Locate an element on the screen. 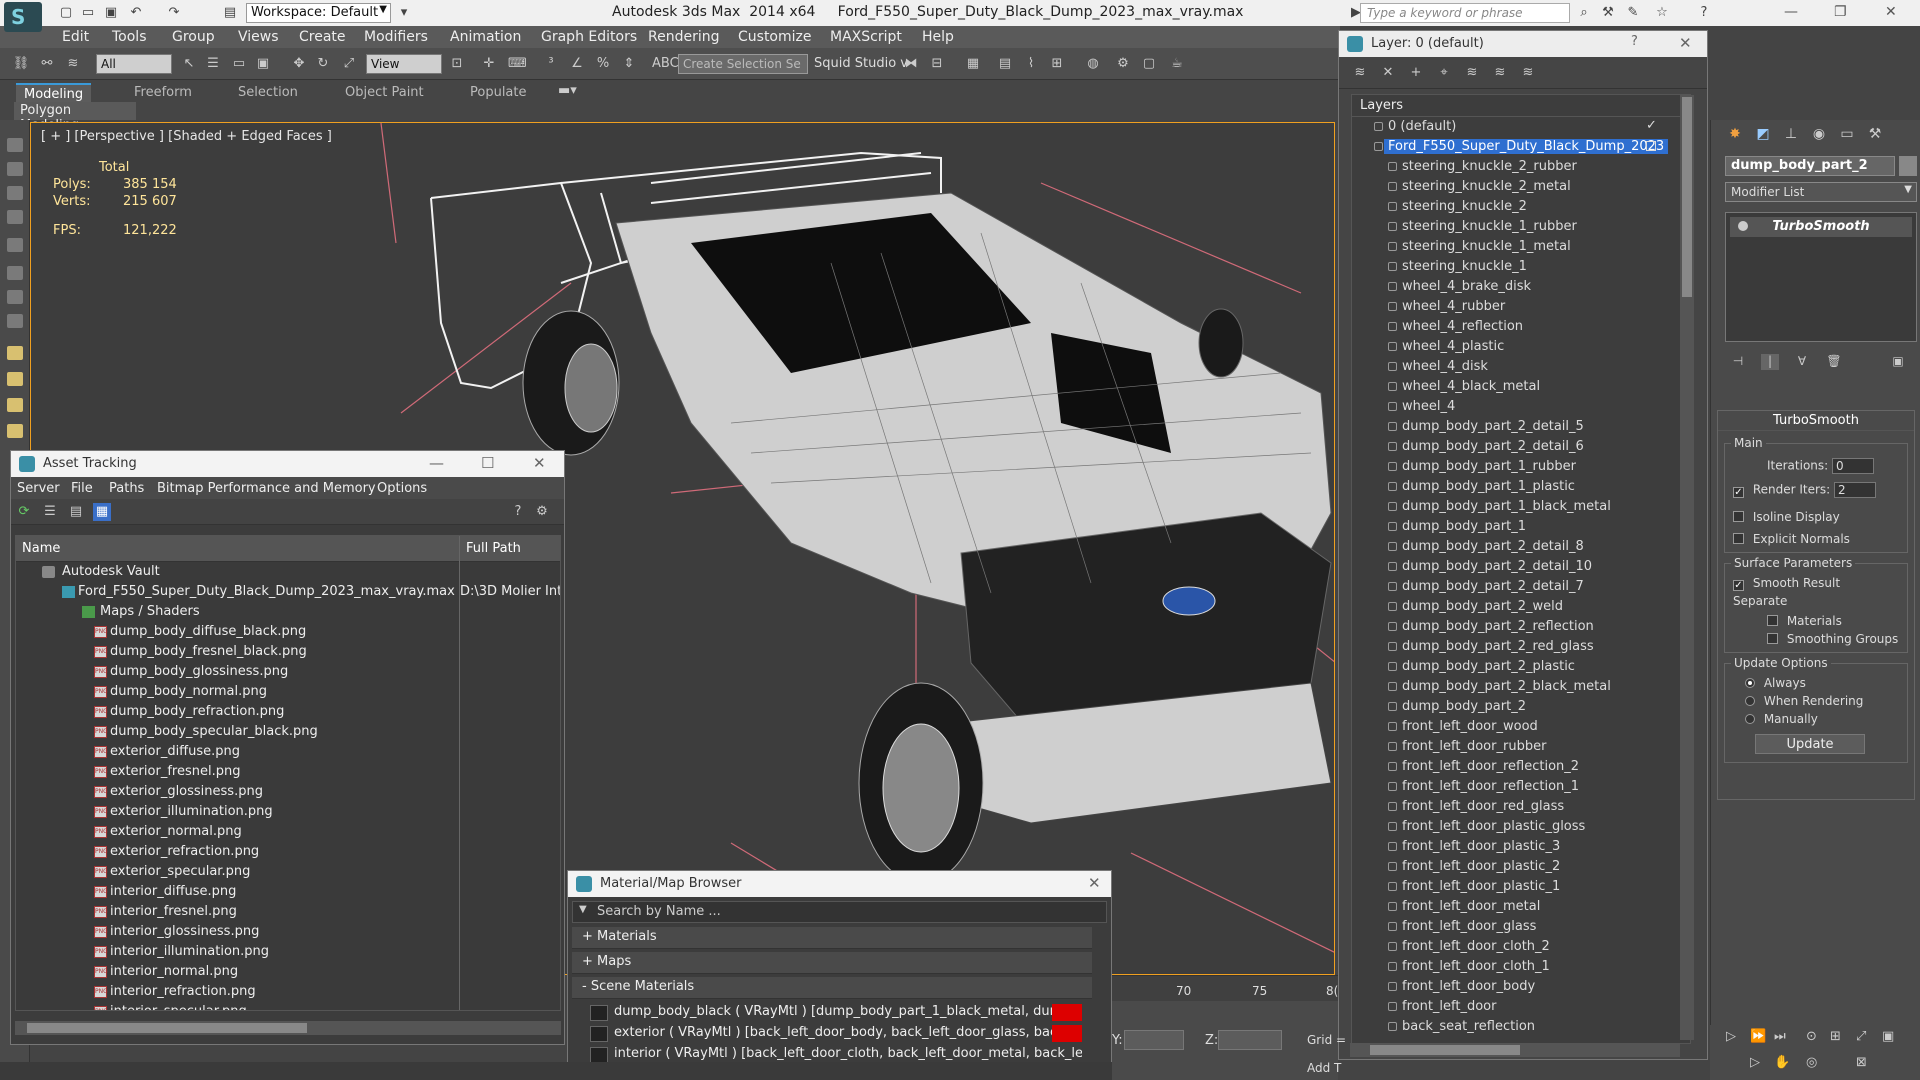  smooth-result-checkbox: ✓ is located at coordinates (1738, 585).